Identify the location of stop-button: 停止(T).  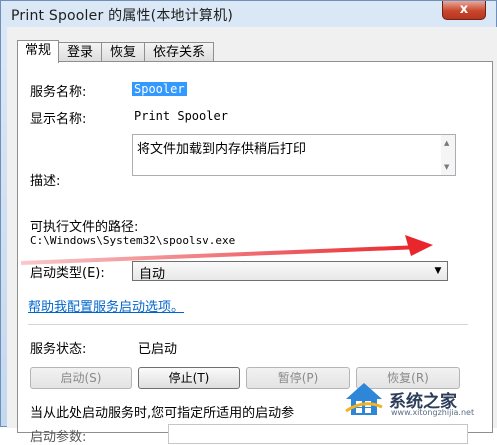
(189, 378).